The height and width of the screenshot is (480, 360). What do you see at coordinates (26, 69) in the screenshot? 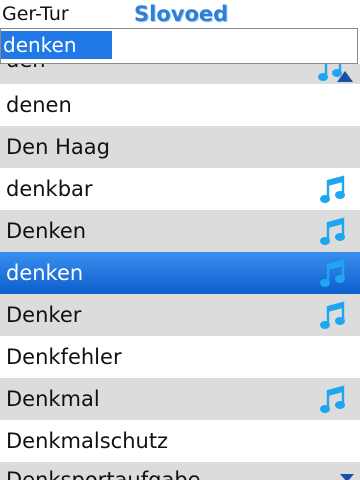
I see `word-label: den` at bounding box center [26, 69].